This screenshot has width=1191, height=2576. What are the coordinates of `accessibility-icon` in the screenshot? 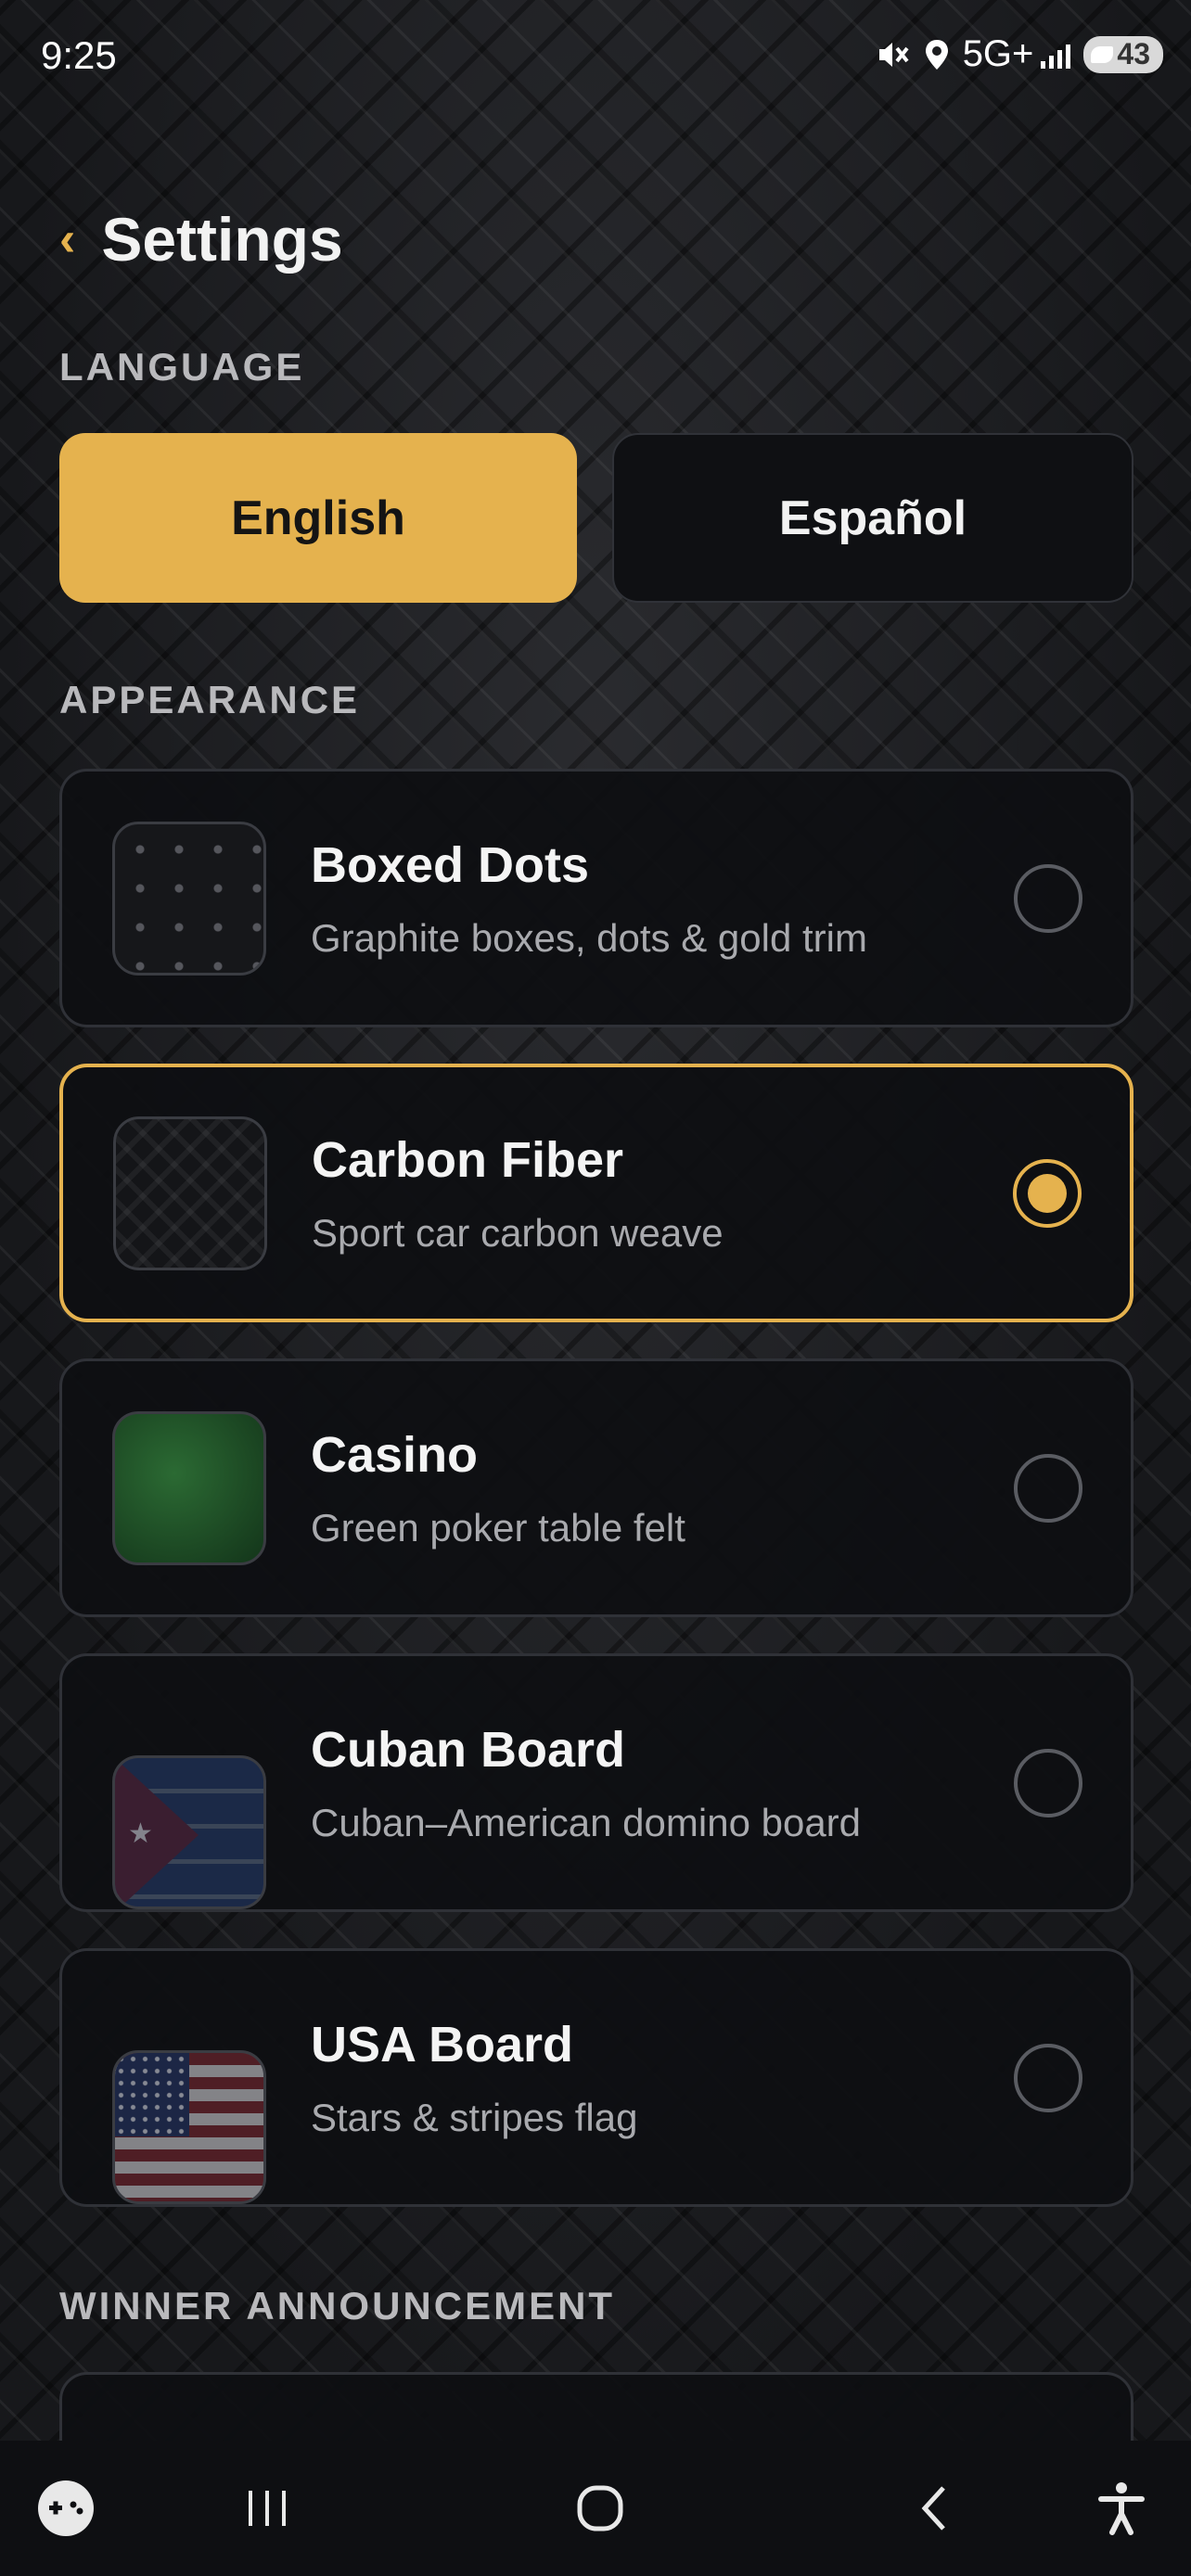 It's located at (1121, 2508).